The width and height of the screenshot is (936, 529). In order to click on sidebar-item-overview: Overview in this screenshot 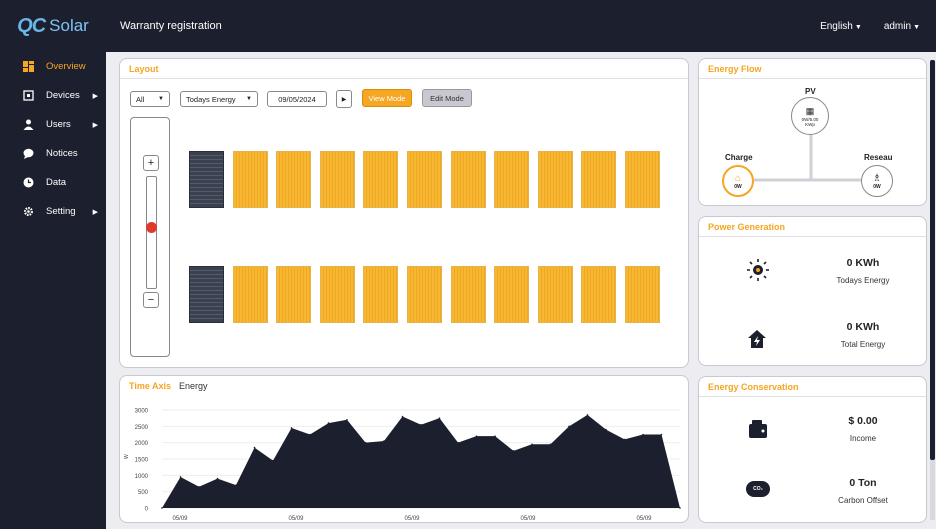, I will do `click(53, 66)`.